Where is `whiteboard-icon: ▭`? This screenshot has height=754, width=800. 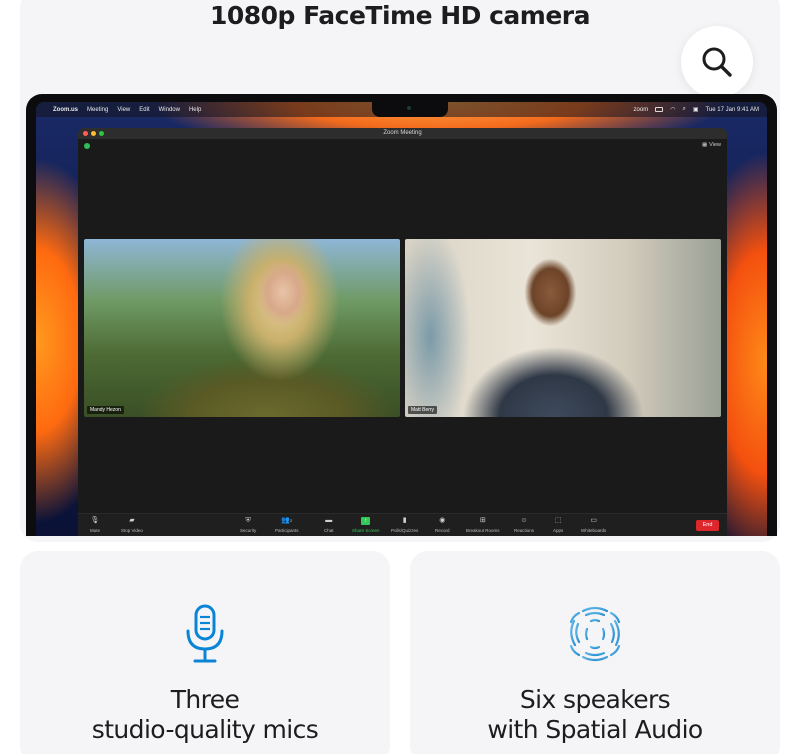
whiteboard-icon: ▭ is located at coordinates (593, 520).